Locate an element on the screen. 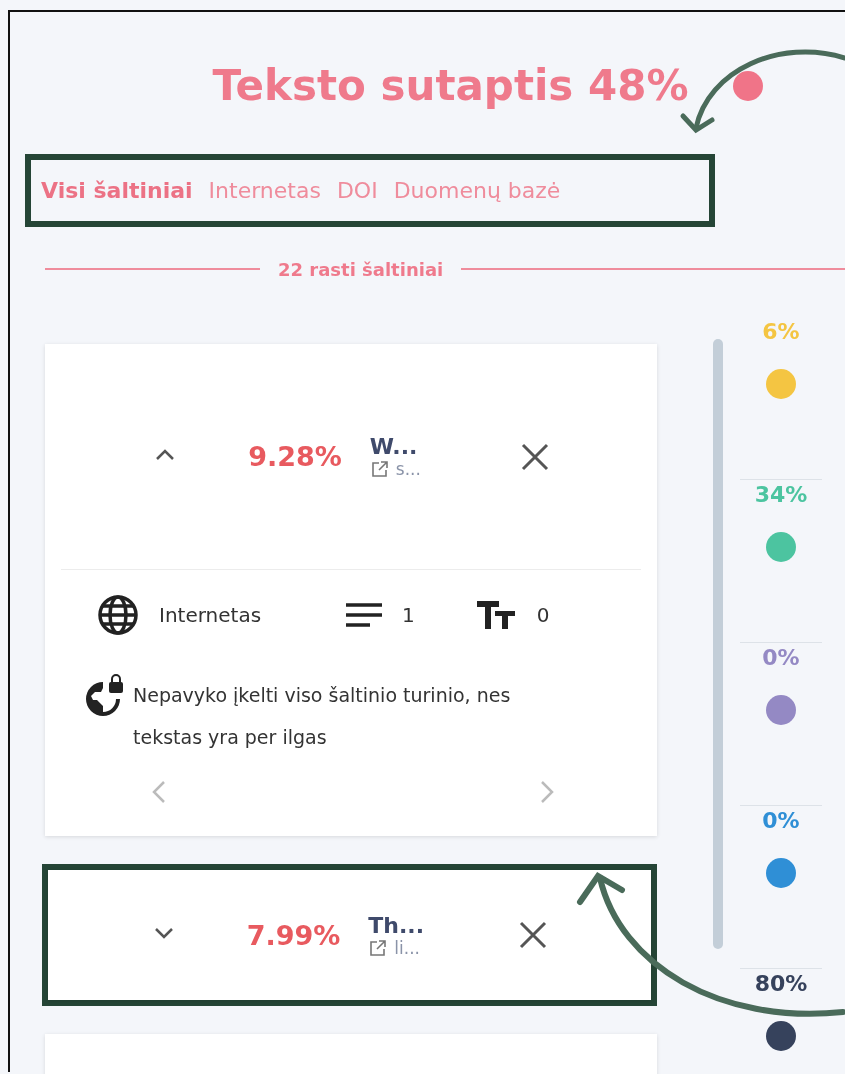 The image size is (845, 1074). filter-tab: Visi šaltiniai is located at coordinates (117, 190).